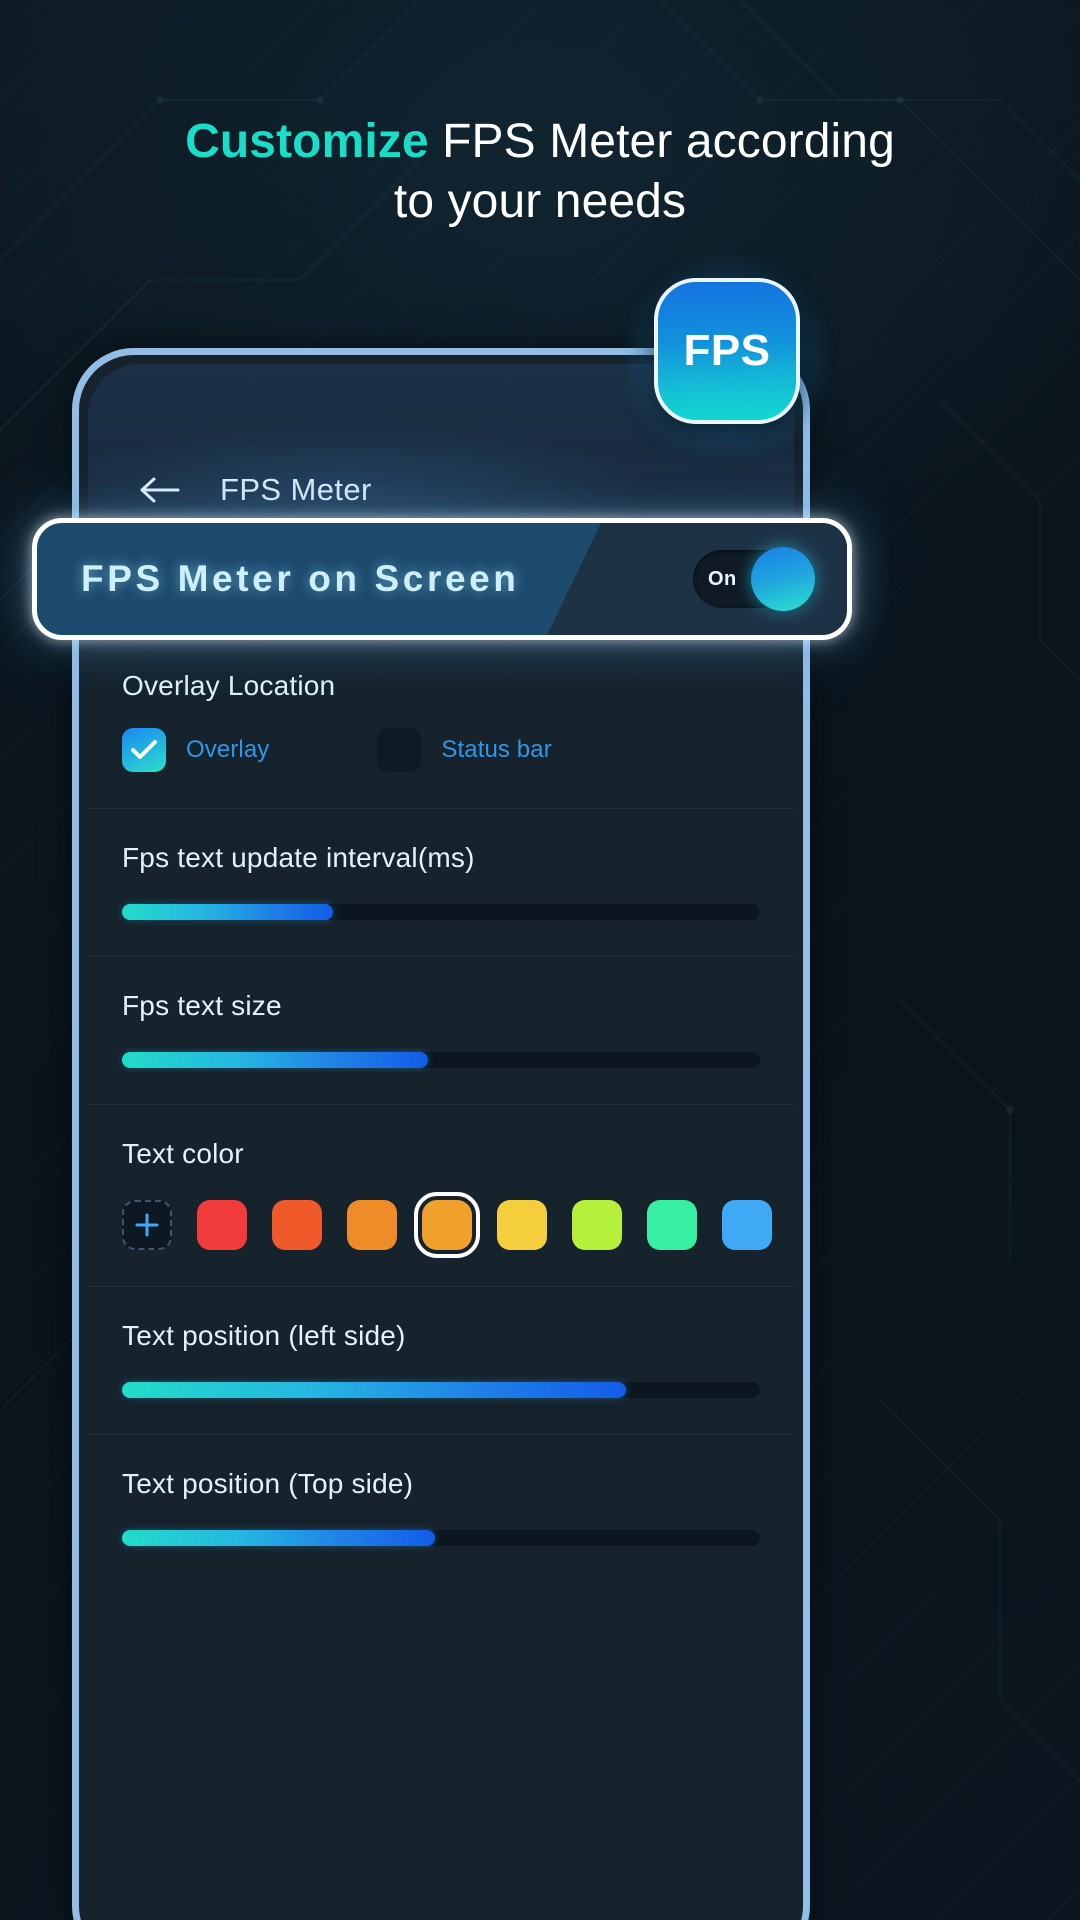 The height and width of the screenshot is (1920, 1080). I want to click on overlay-location-options: Overlay Status bar, so click(441, 750).